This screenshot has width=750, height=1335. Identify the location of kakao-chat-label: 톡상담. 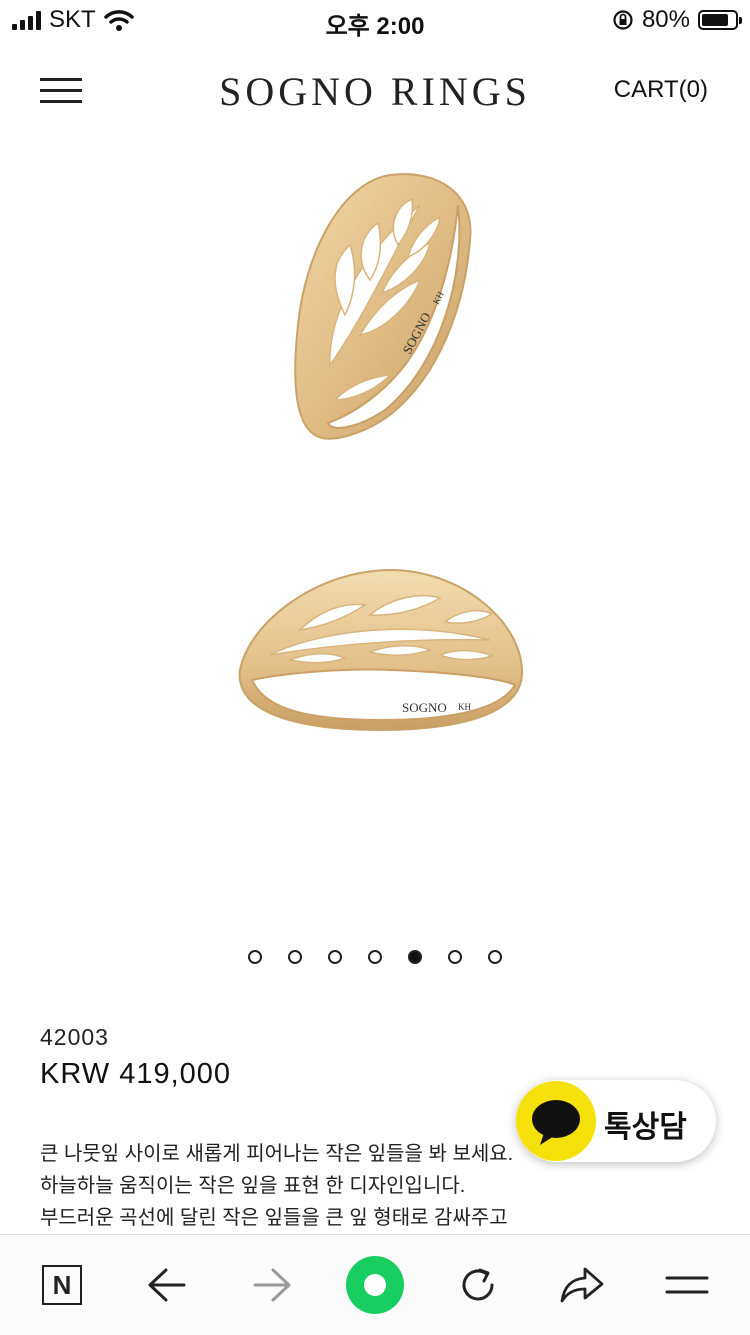
(645, 1127).